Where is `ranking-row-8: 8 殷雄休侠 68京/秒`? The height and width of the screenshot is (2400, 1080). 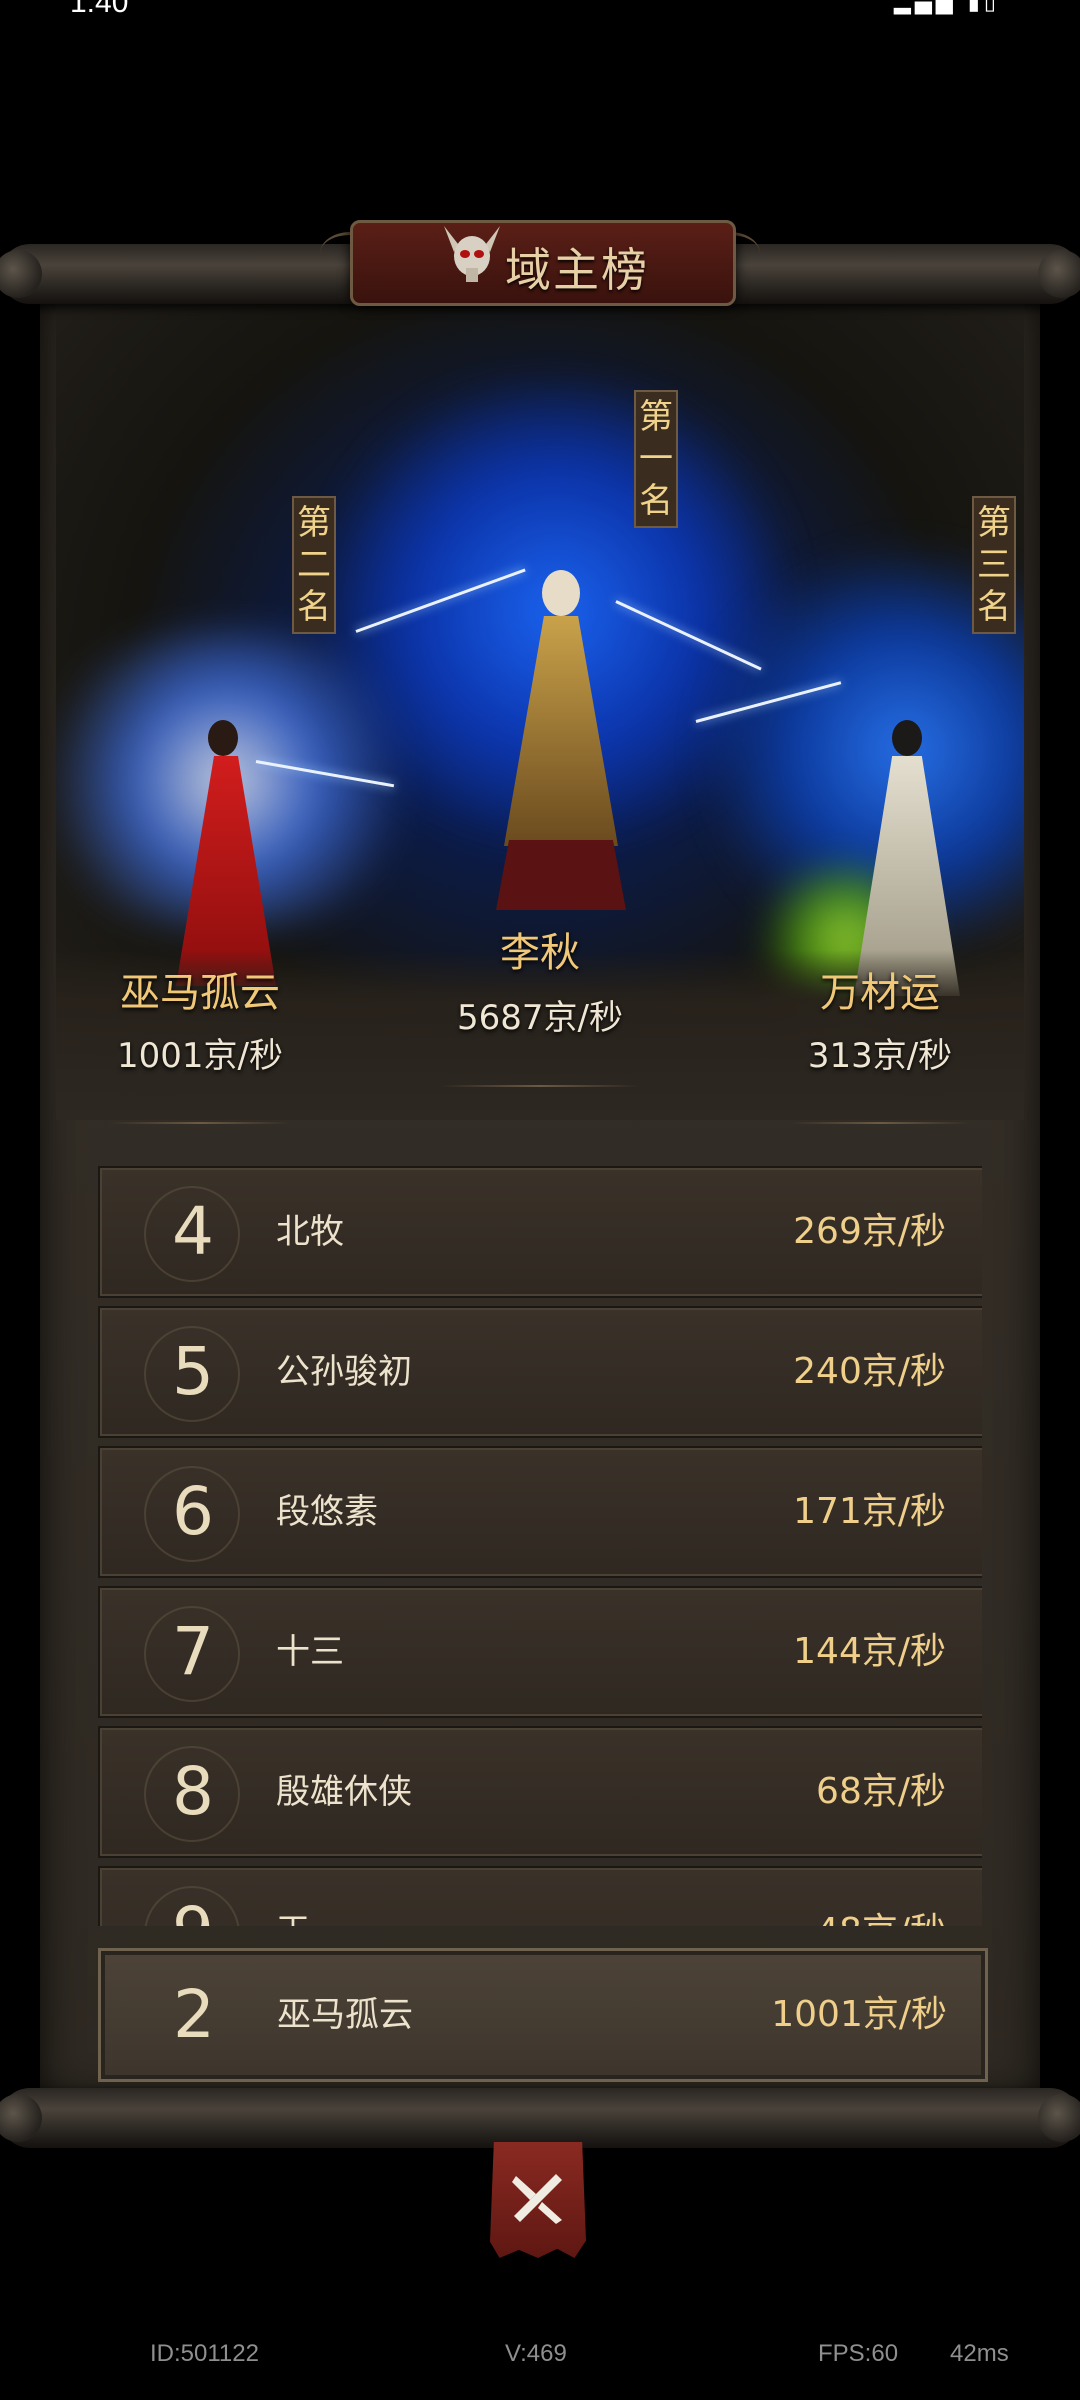 ranking-row-8: 8 殷雄休侠 68京/秒 is located at coordinates (540, 1792).